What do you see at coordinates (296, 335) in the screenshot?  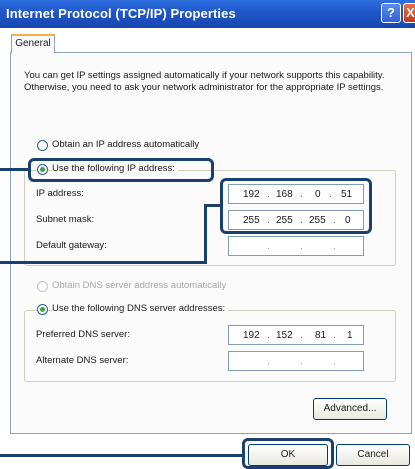 I see `preferred-dns-field: 192 . 152 . 81 . 1` at bounding box center [296, 335].